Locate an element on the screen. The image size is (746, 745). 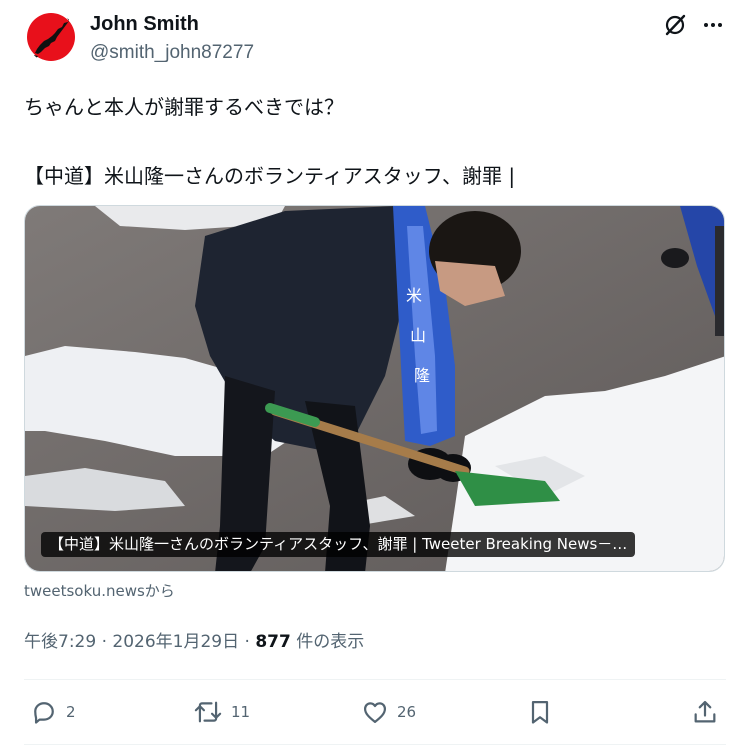
view-count: 877 is located at coordinates (273, 642).